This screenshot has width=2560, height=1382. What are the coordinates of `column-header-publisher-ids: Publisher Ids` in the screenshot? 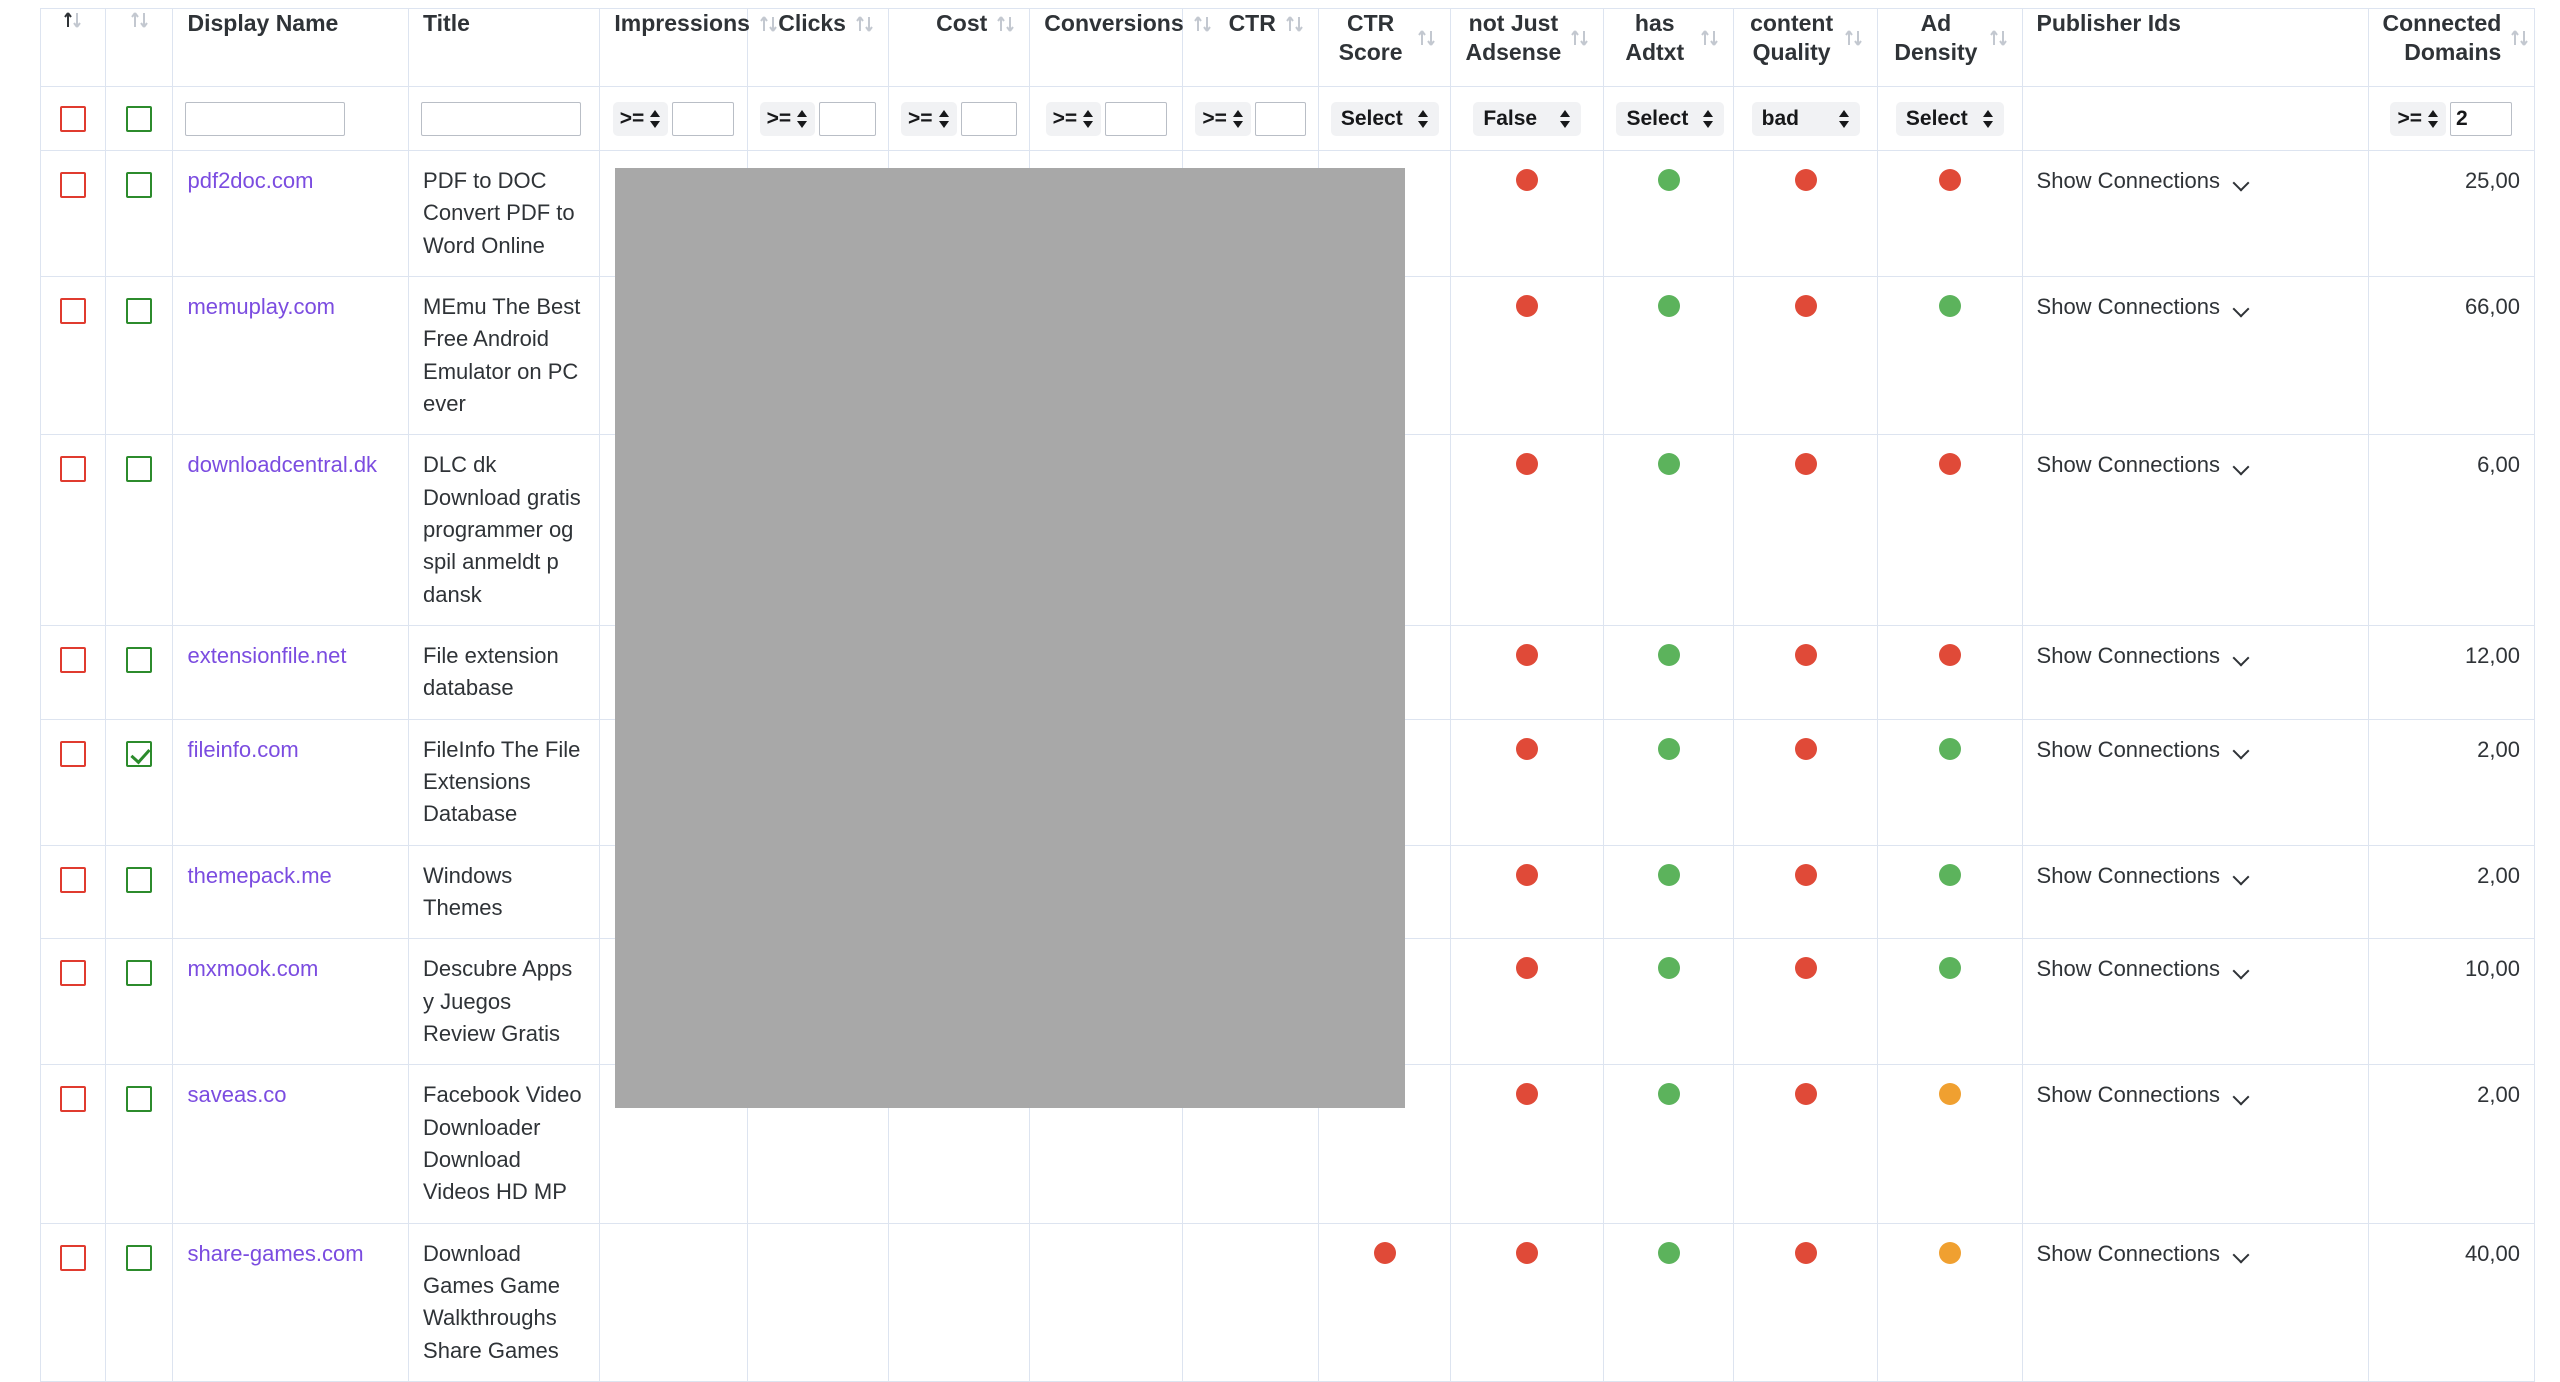 It's located at (2195, 47).